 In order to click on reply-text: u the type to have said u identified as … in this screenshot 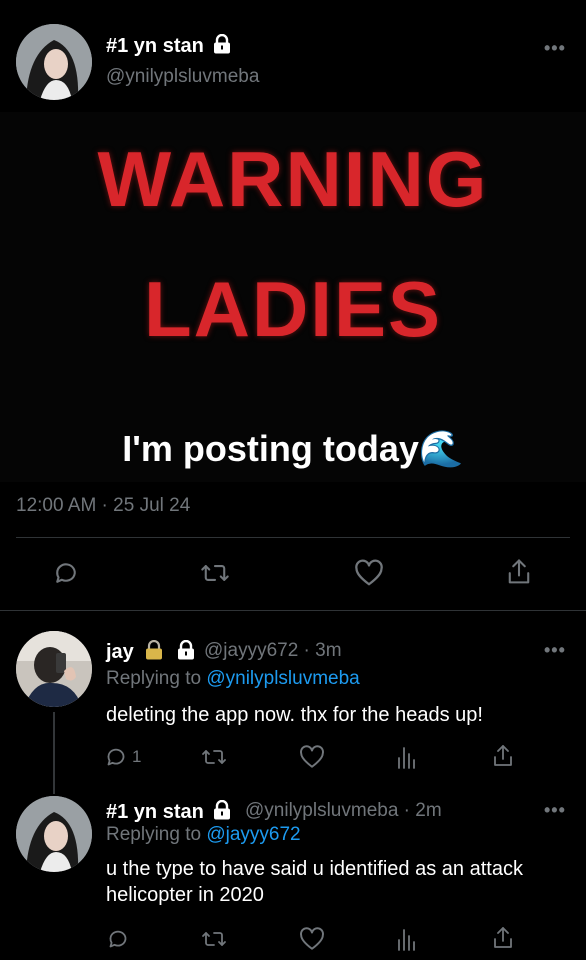, I will do `click(314, 882)`.